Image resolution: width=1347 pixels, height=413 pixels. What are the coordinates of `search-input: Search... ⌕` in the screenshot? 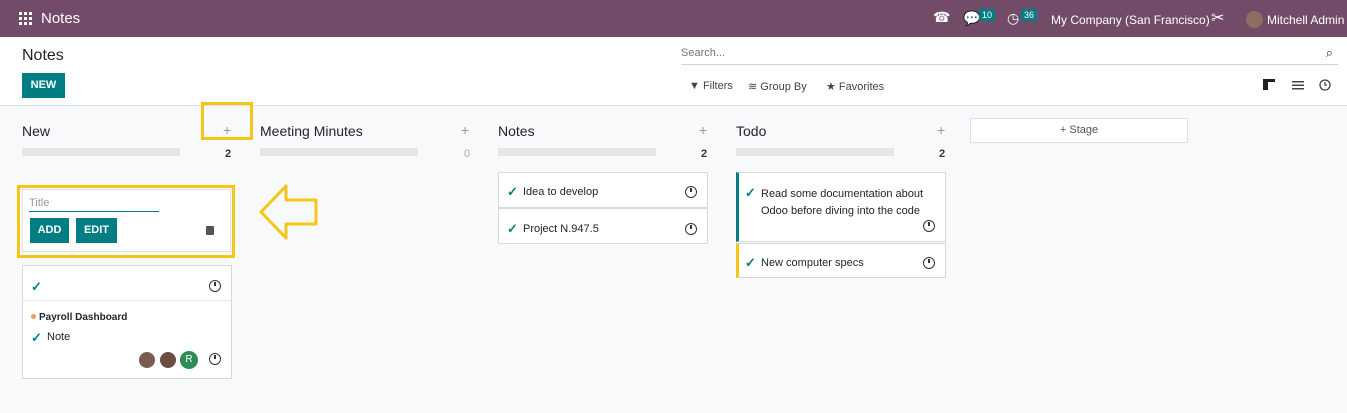 It's located at (1009, 55).